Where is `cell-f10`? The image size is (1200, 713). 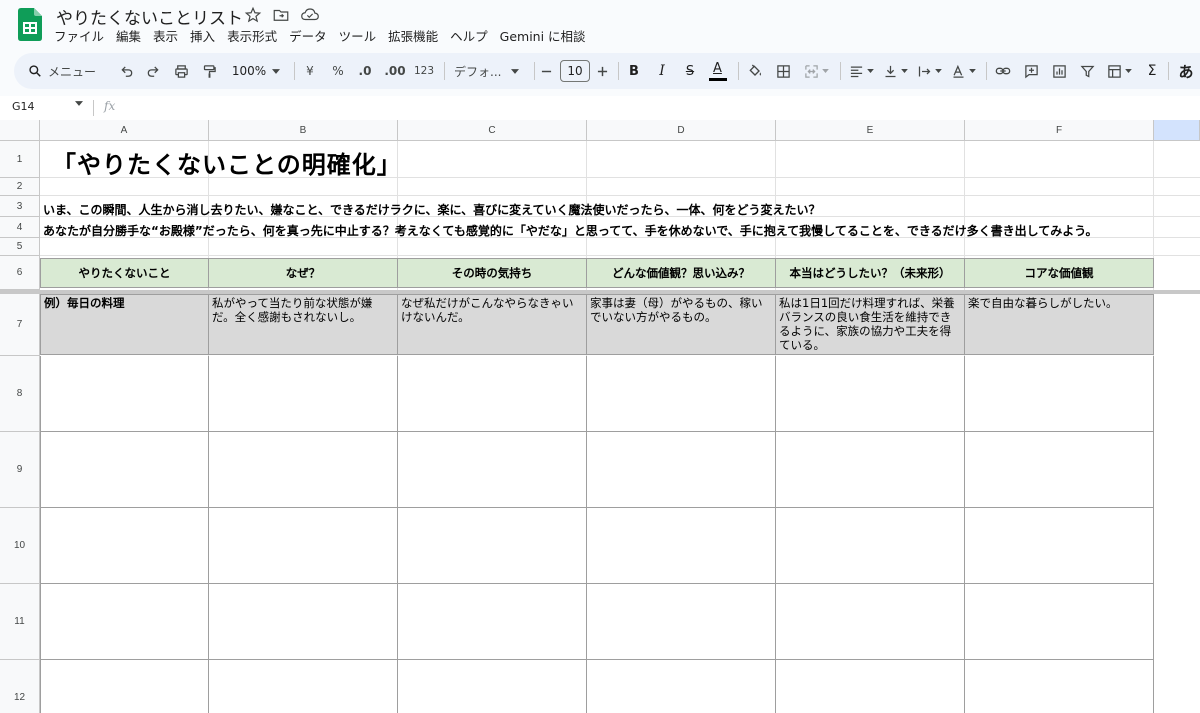 cell-f10 is located at coordinates (1059, 546).